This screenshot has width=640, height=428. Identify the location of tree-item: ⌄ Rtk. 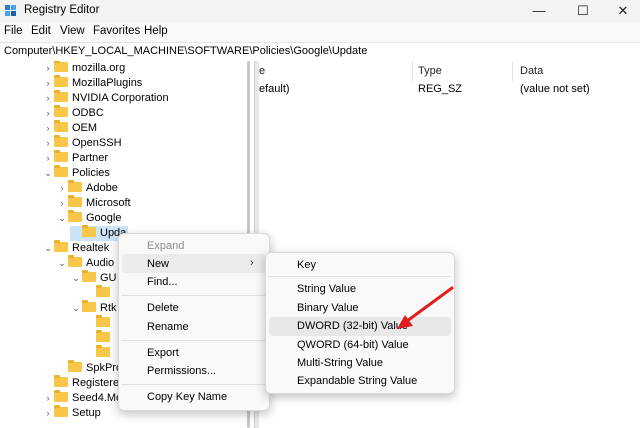
(93, 308).